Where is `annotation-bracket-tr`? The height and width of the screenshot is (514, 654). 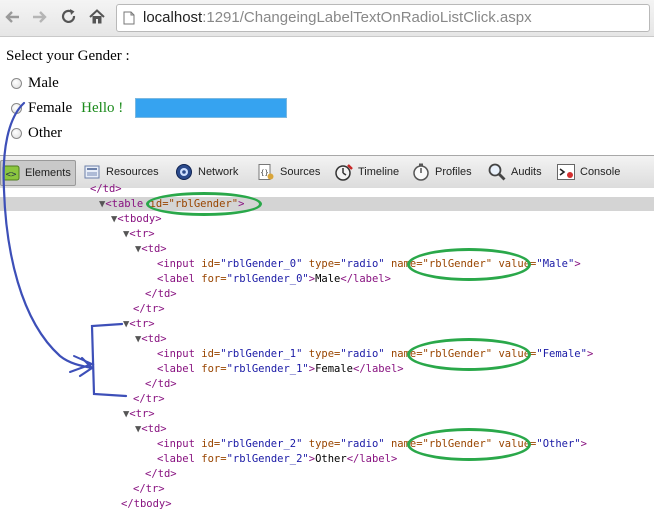 annotation-bracket-tr is located at coordinates (109, 360).